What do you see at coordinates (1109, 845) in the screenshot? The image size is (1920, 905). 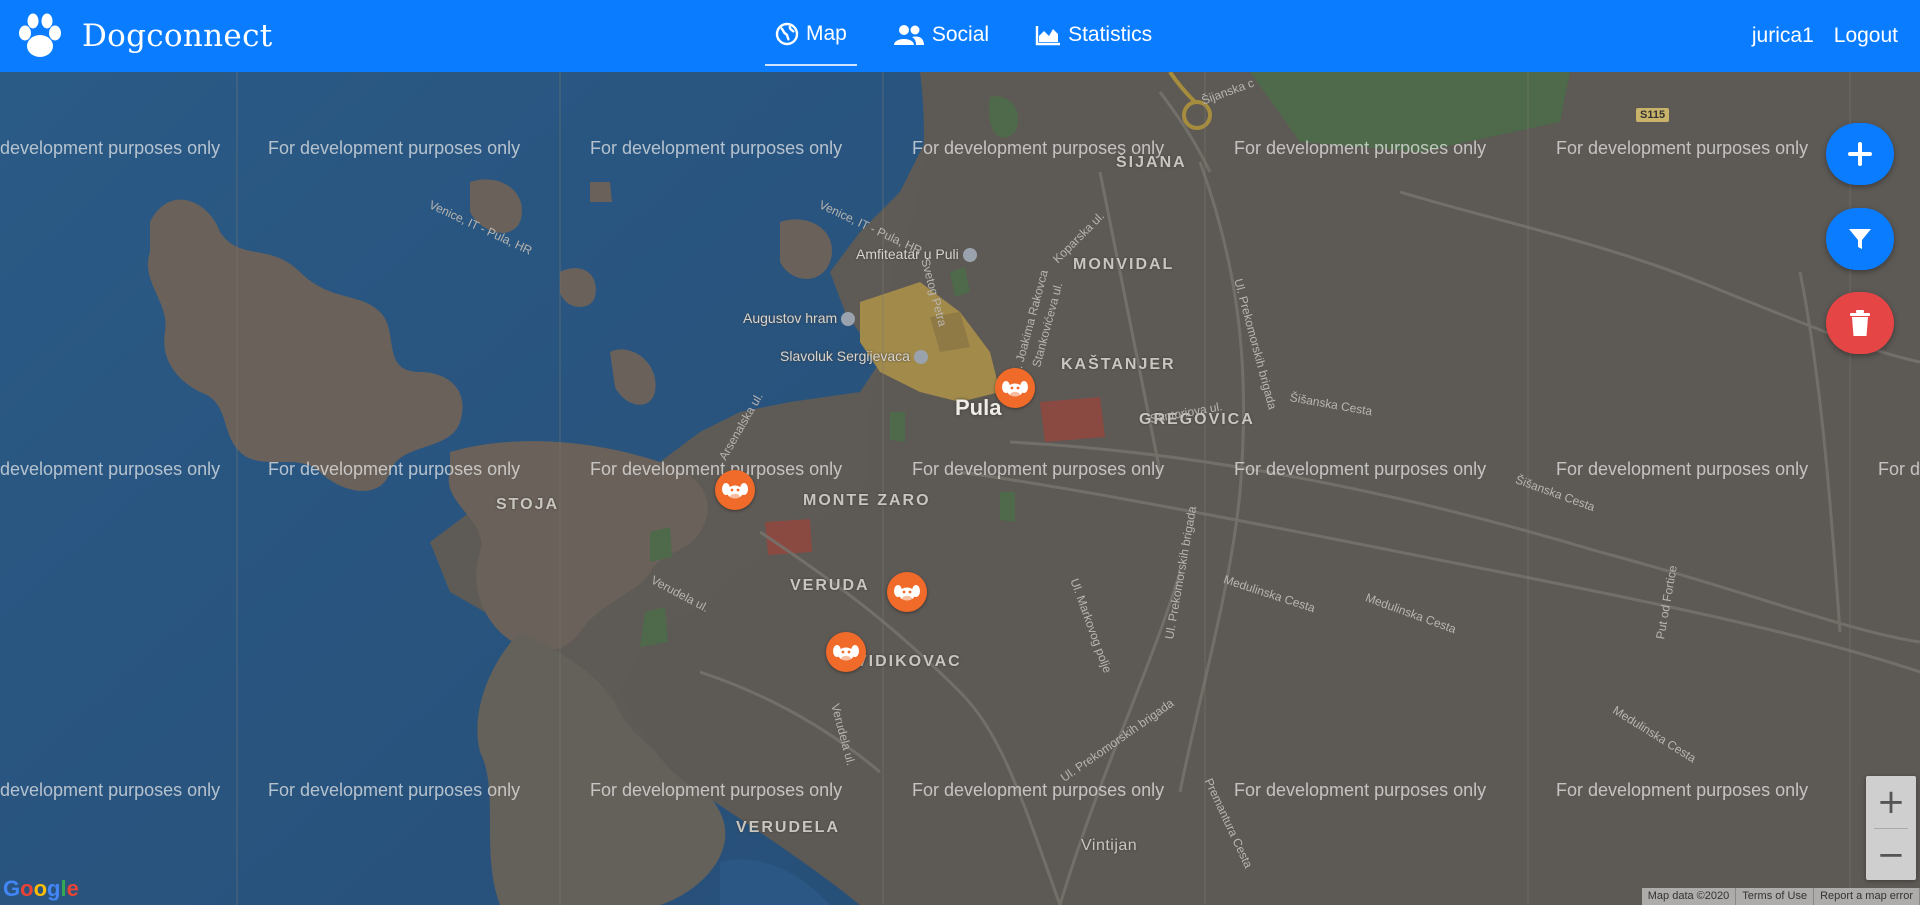 I see `place-label: Vintijan` at bounding box center [1109, 845].